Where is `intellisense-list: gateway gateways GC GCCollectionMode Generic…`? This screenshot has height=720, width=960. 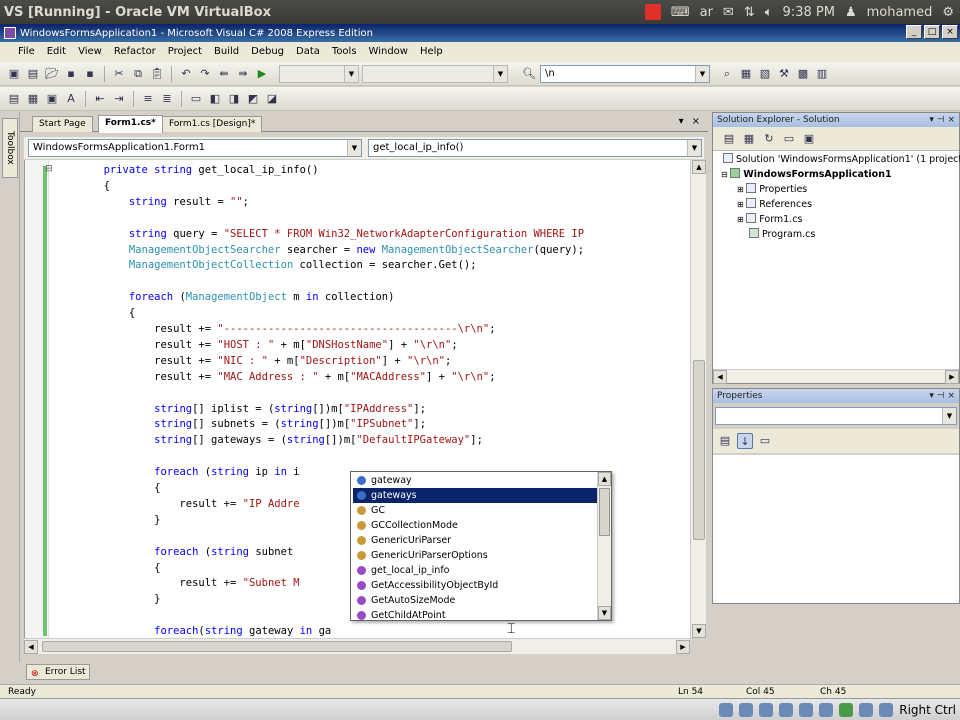
intellisense-list: gateway gateways GC GCCollectionMode Generic… is located at coordinates (481, 546).